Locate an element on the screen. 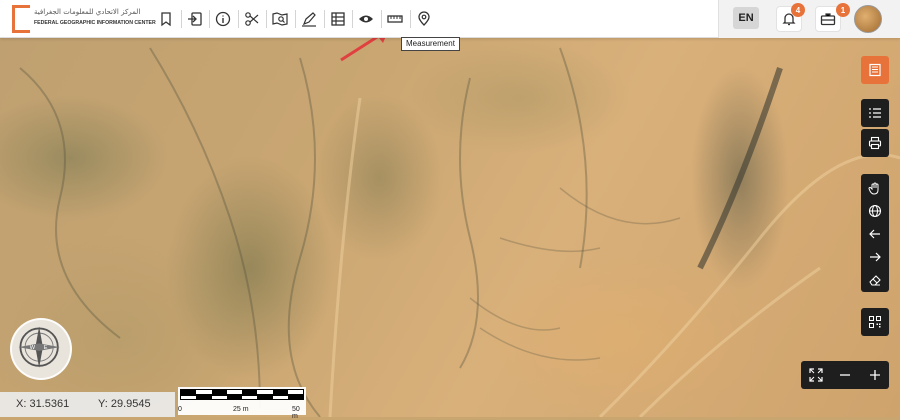 The width and height of the screenshot is (900, 420). scale-bar: 0 25 m 50 m is located at coordinates (242, 403).